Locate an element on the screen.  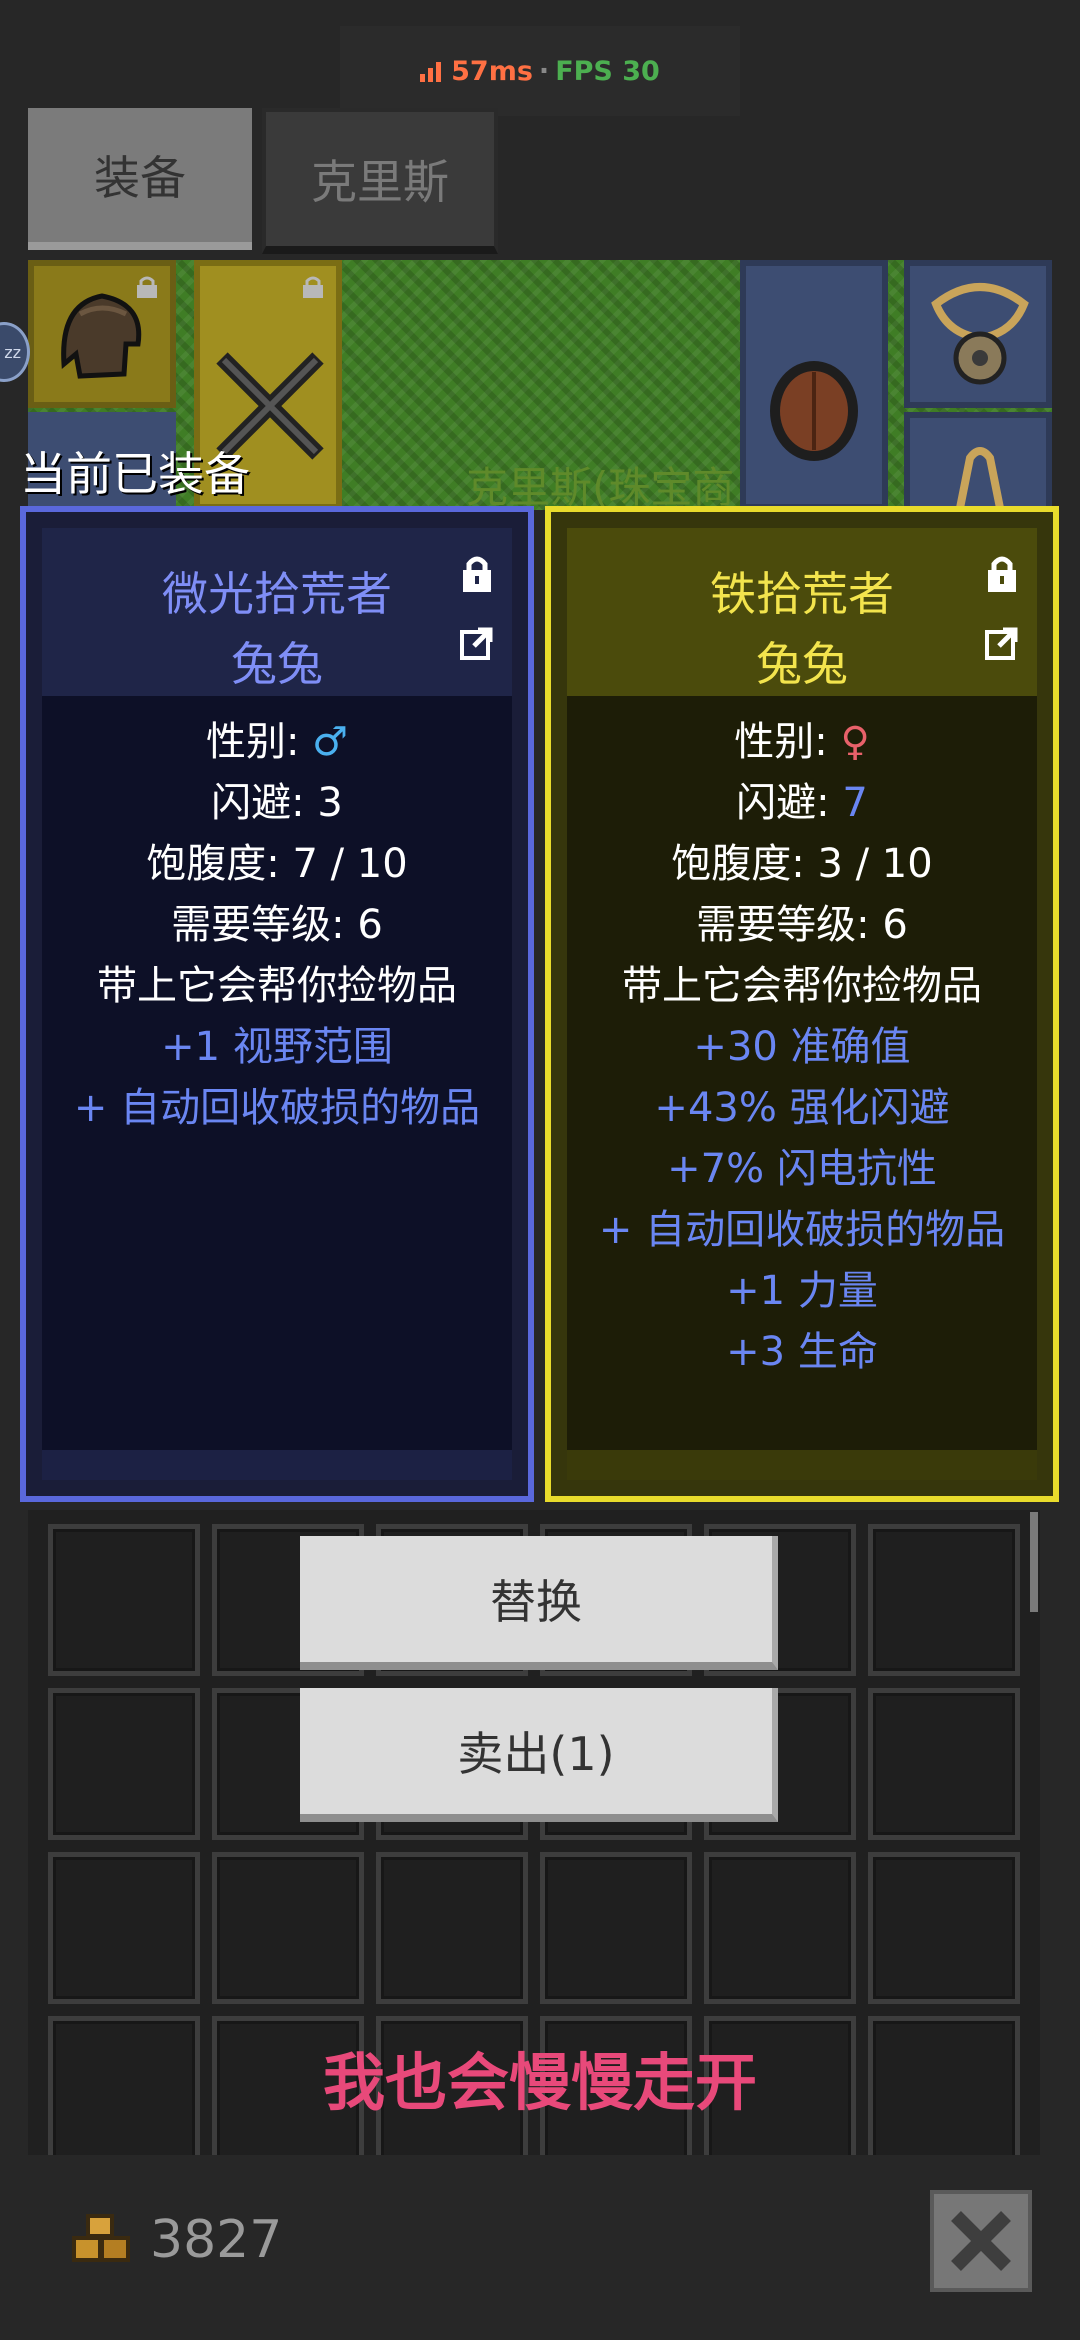
dodge-value: 3 is located at coordinates (330, 803).